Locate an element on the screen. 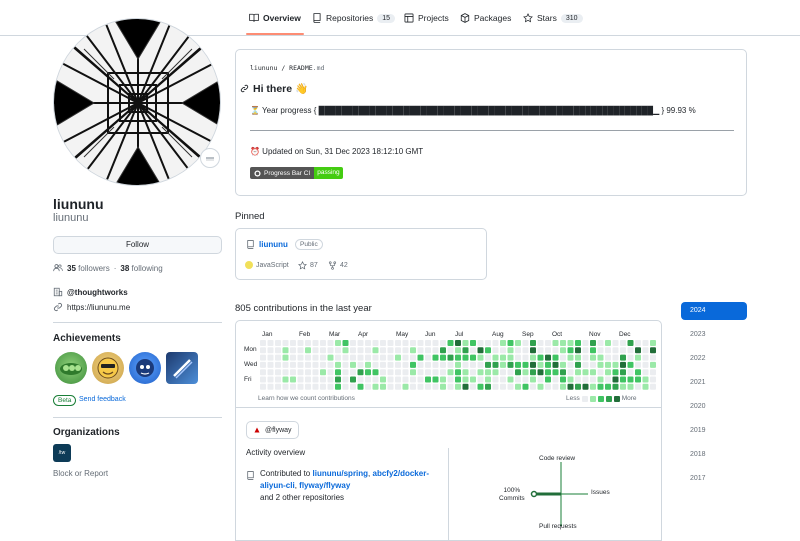  year-button-2017: 2017 is located at coordinates (714, 479).